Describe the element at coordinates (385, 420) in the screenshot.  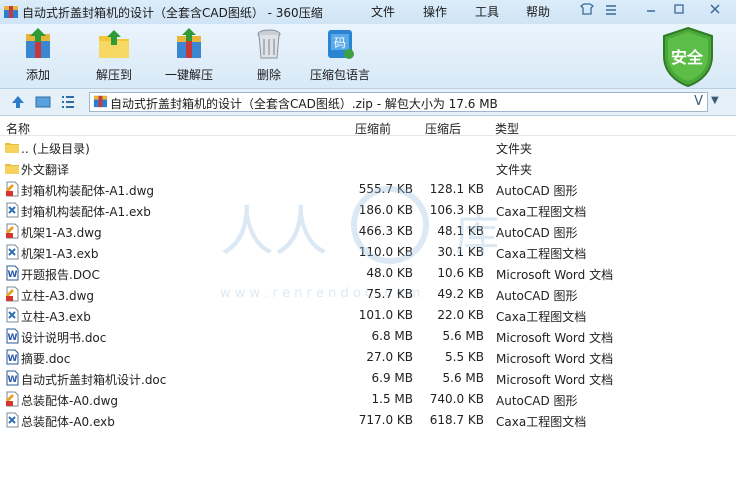
I see `file-size: 717.0 KB` at that location.